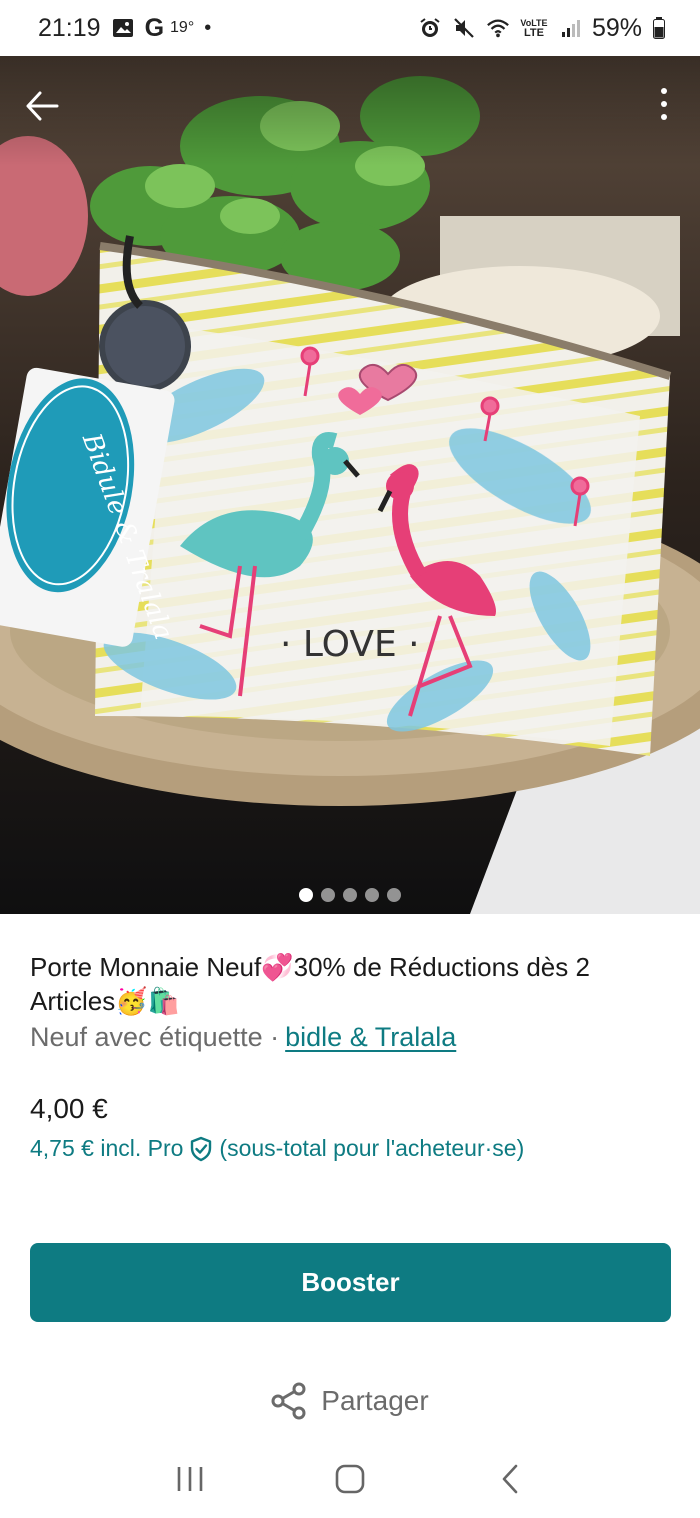 Image resolution: width=700 pixels, height=1518 pixels. I want to click on share-button: Partager, so click(350, 1401).